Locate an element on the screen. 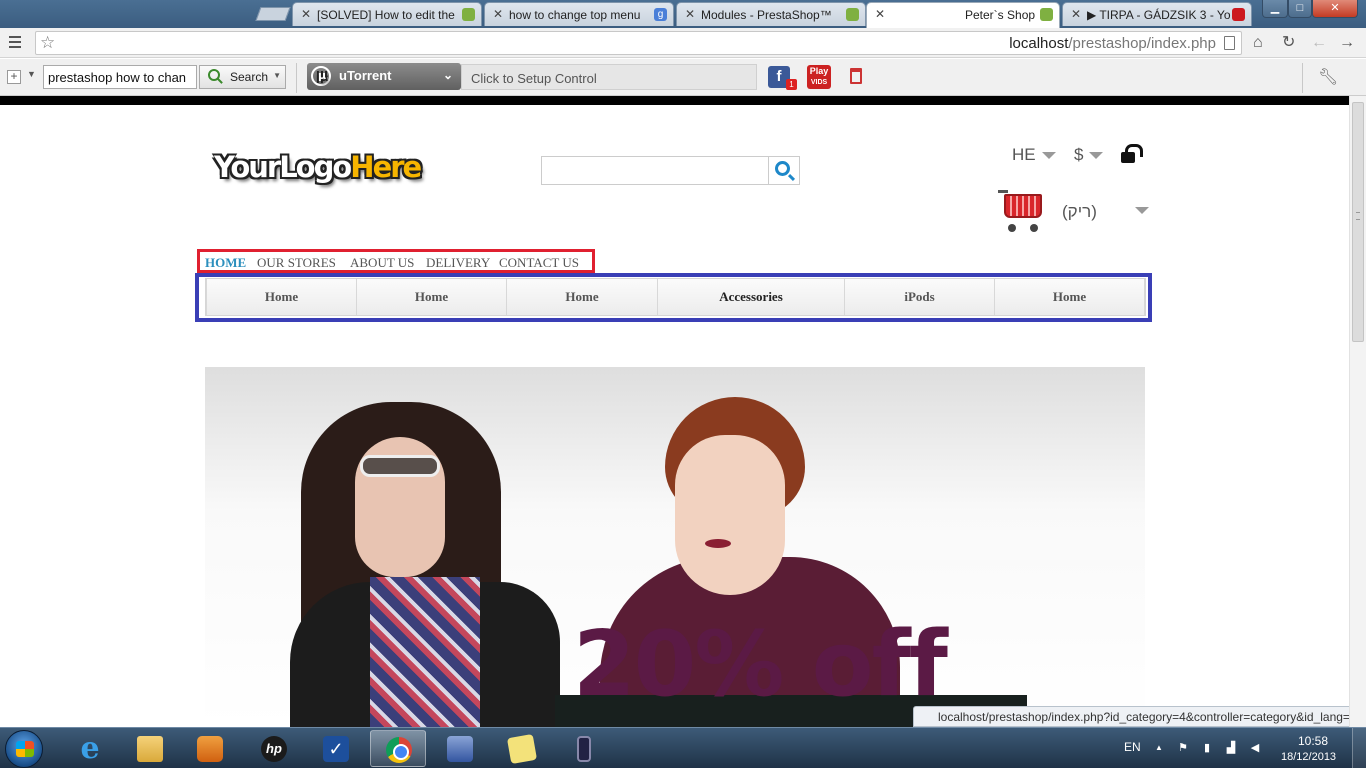 Image resolution: width=1366 pixels, height=769 pixels. close-window-button: ✕ is located at coordinates (1335, 9).